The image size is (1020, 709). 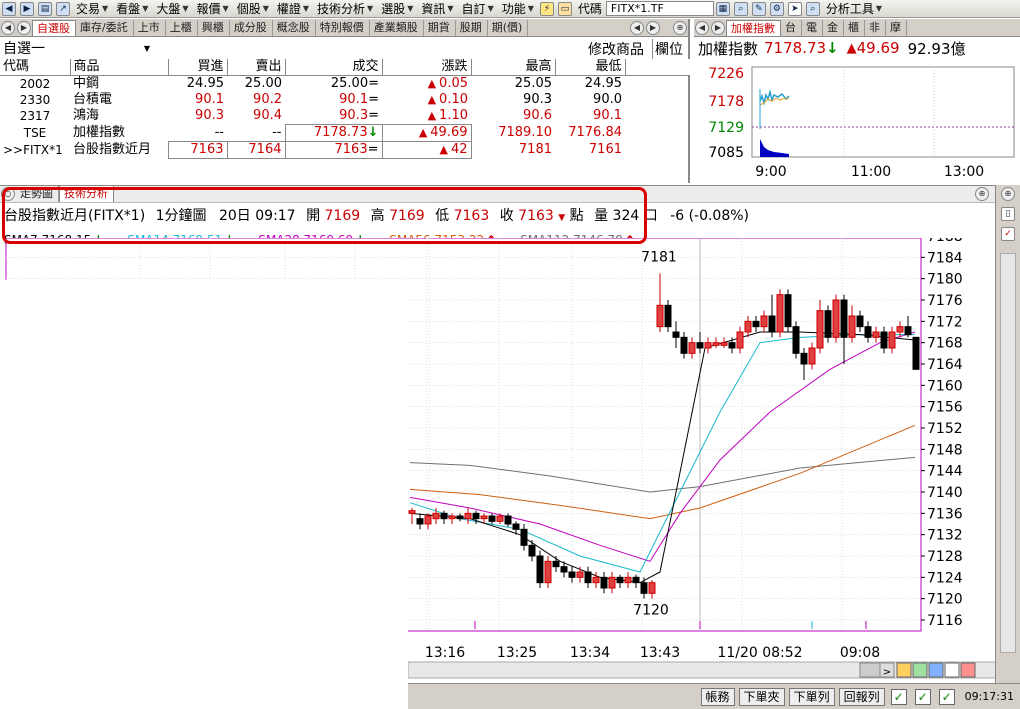 I want to click on analysis-tools-menu: 分析工具 ▼, so click(x=854, y=8).